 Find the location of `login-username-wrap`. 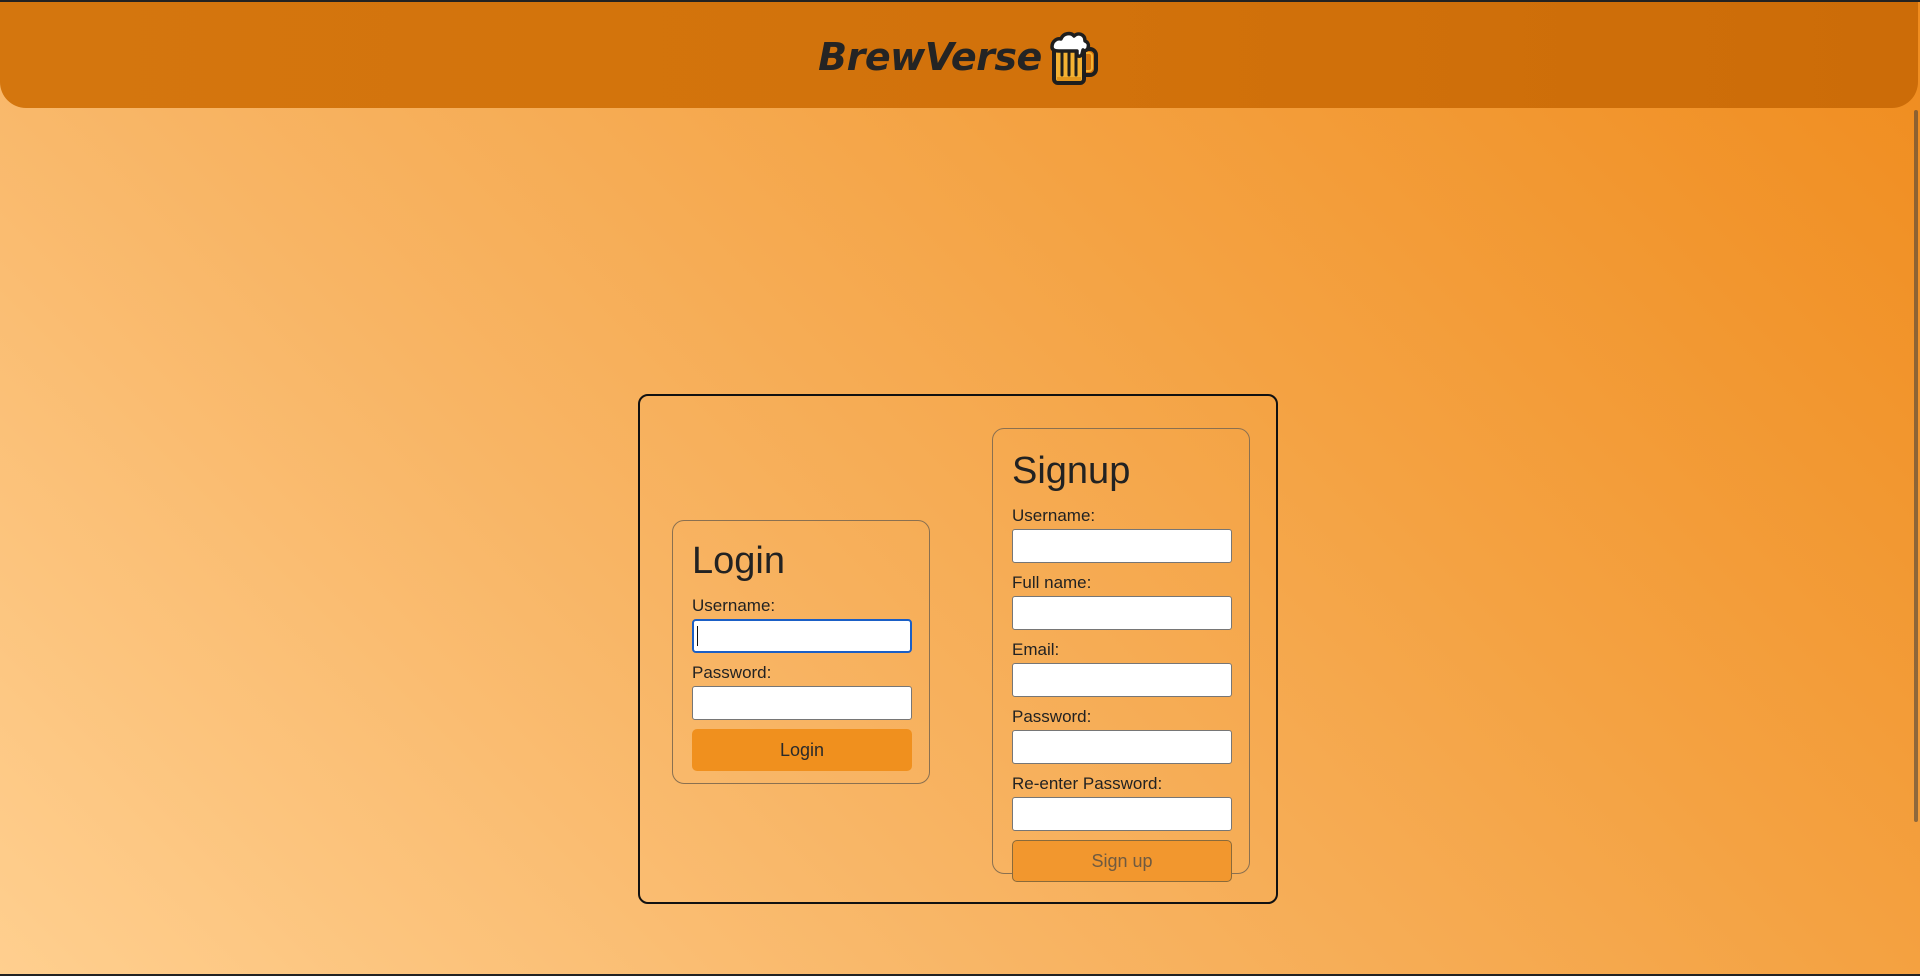

login-username-wrap is located at coordinates (802, 636).